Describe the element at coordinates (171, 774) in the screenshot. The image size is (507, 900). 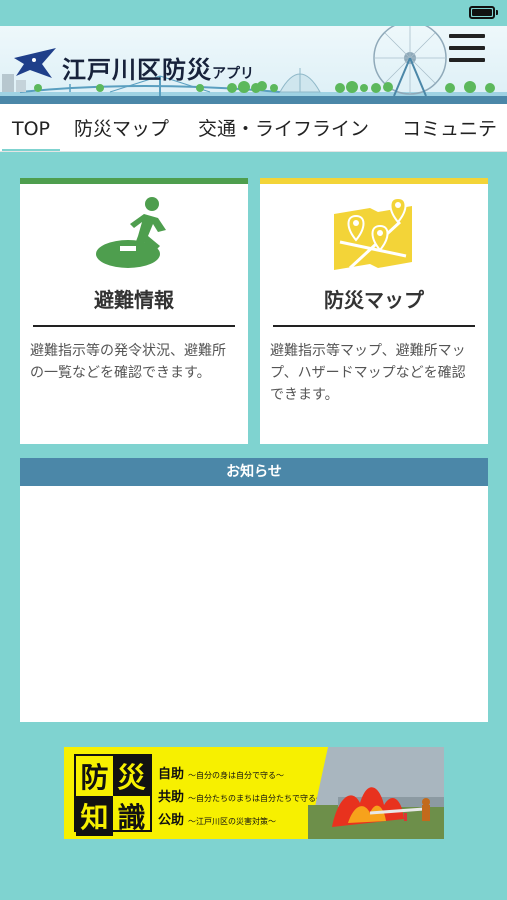
I see `banner-line-label: 自助` at that location.